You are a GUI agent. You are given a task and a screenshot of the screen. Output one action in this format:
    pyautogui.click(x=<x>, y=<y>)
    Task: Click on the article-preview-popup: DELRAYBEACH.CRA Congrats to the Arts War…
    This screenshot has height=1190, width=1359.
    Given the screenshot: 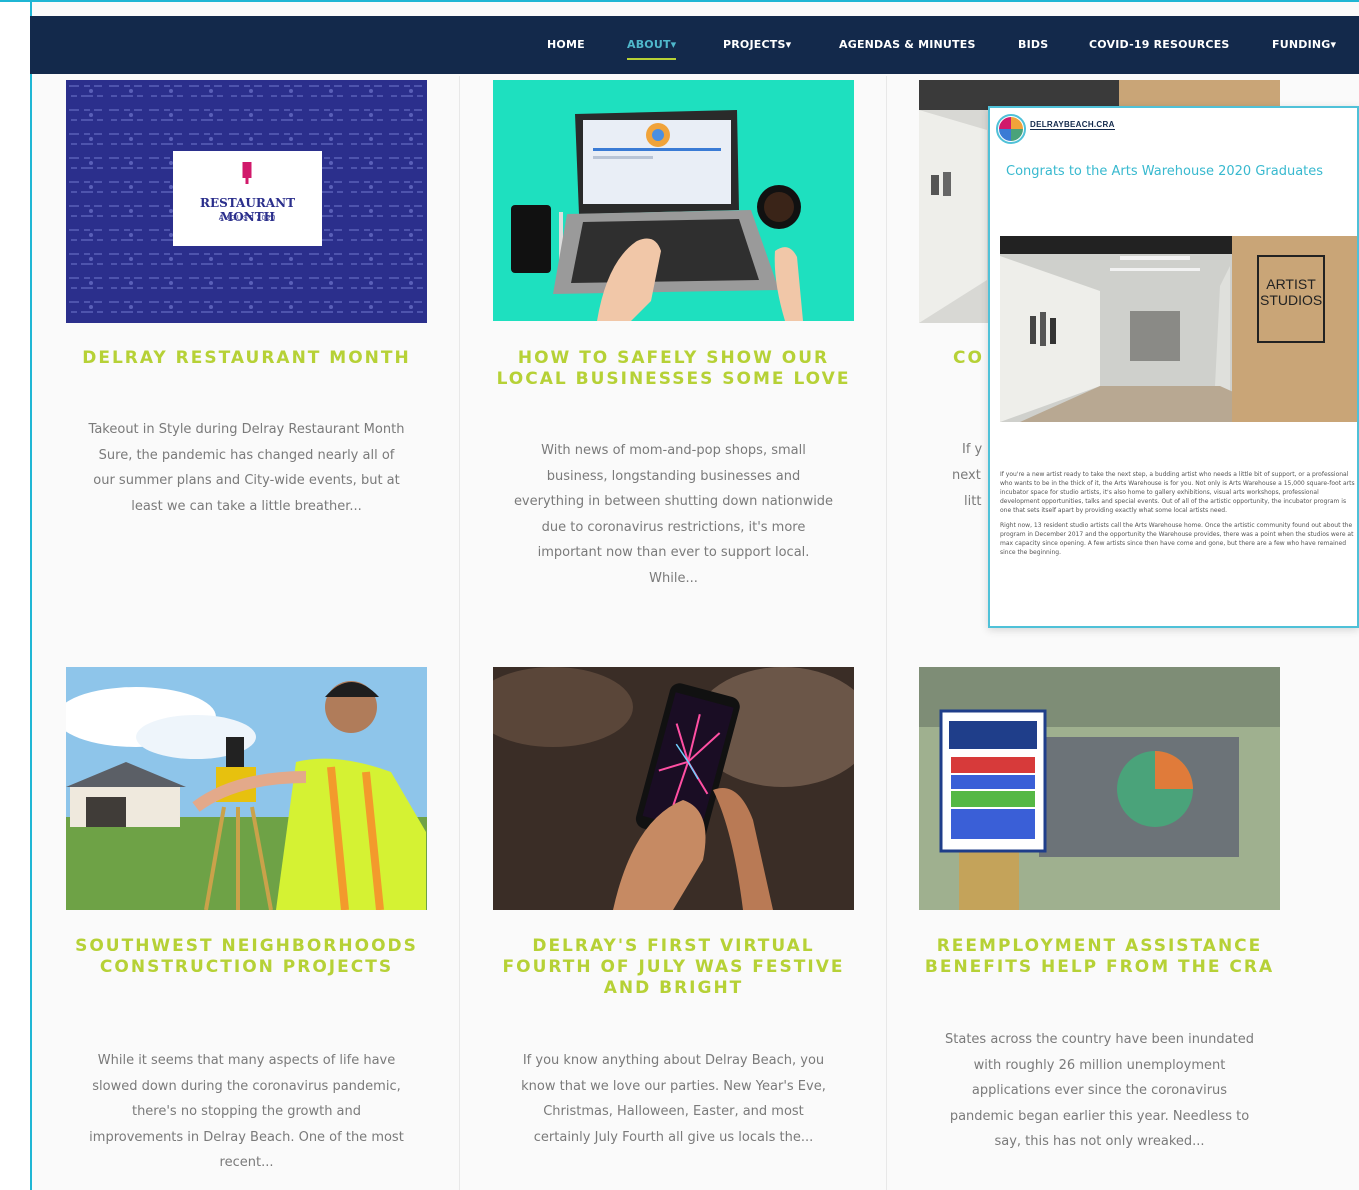 What is the action you would take?
    pyautogui.click(x=1173, y=367)
    